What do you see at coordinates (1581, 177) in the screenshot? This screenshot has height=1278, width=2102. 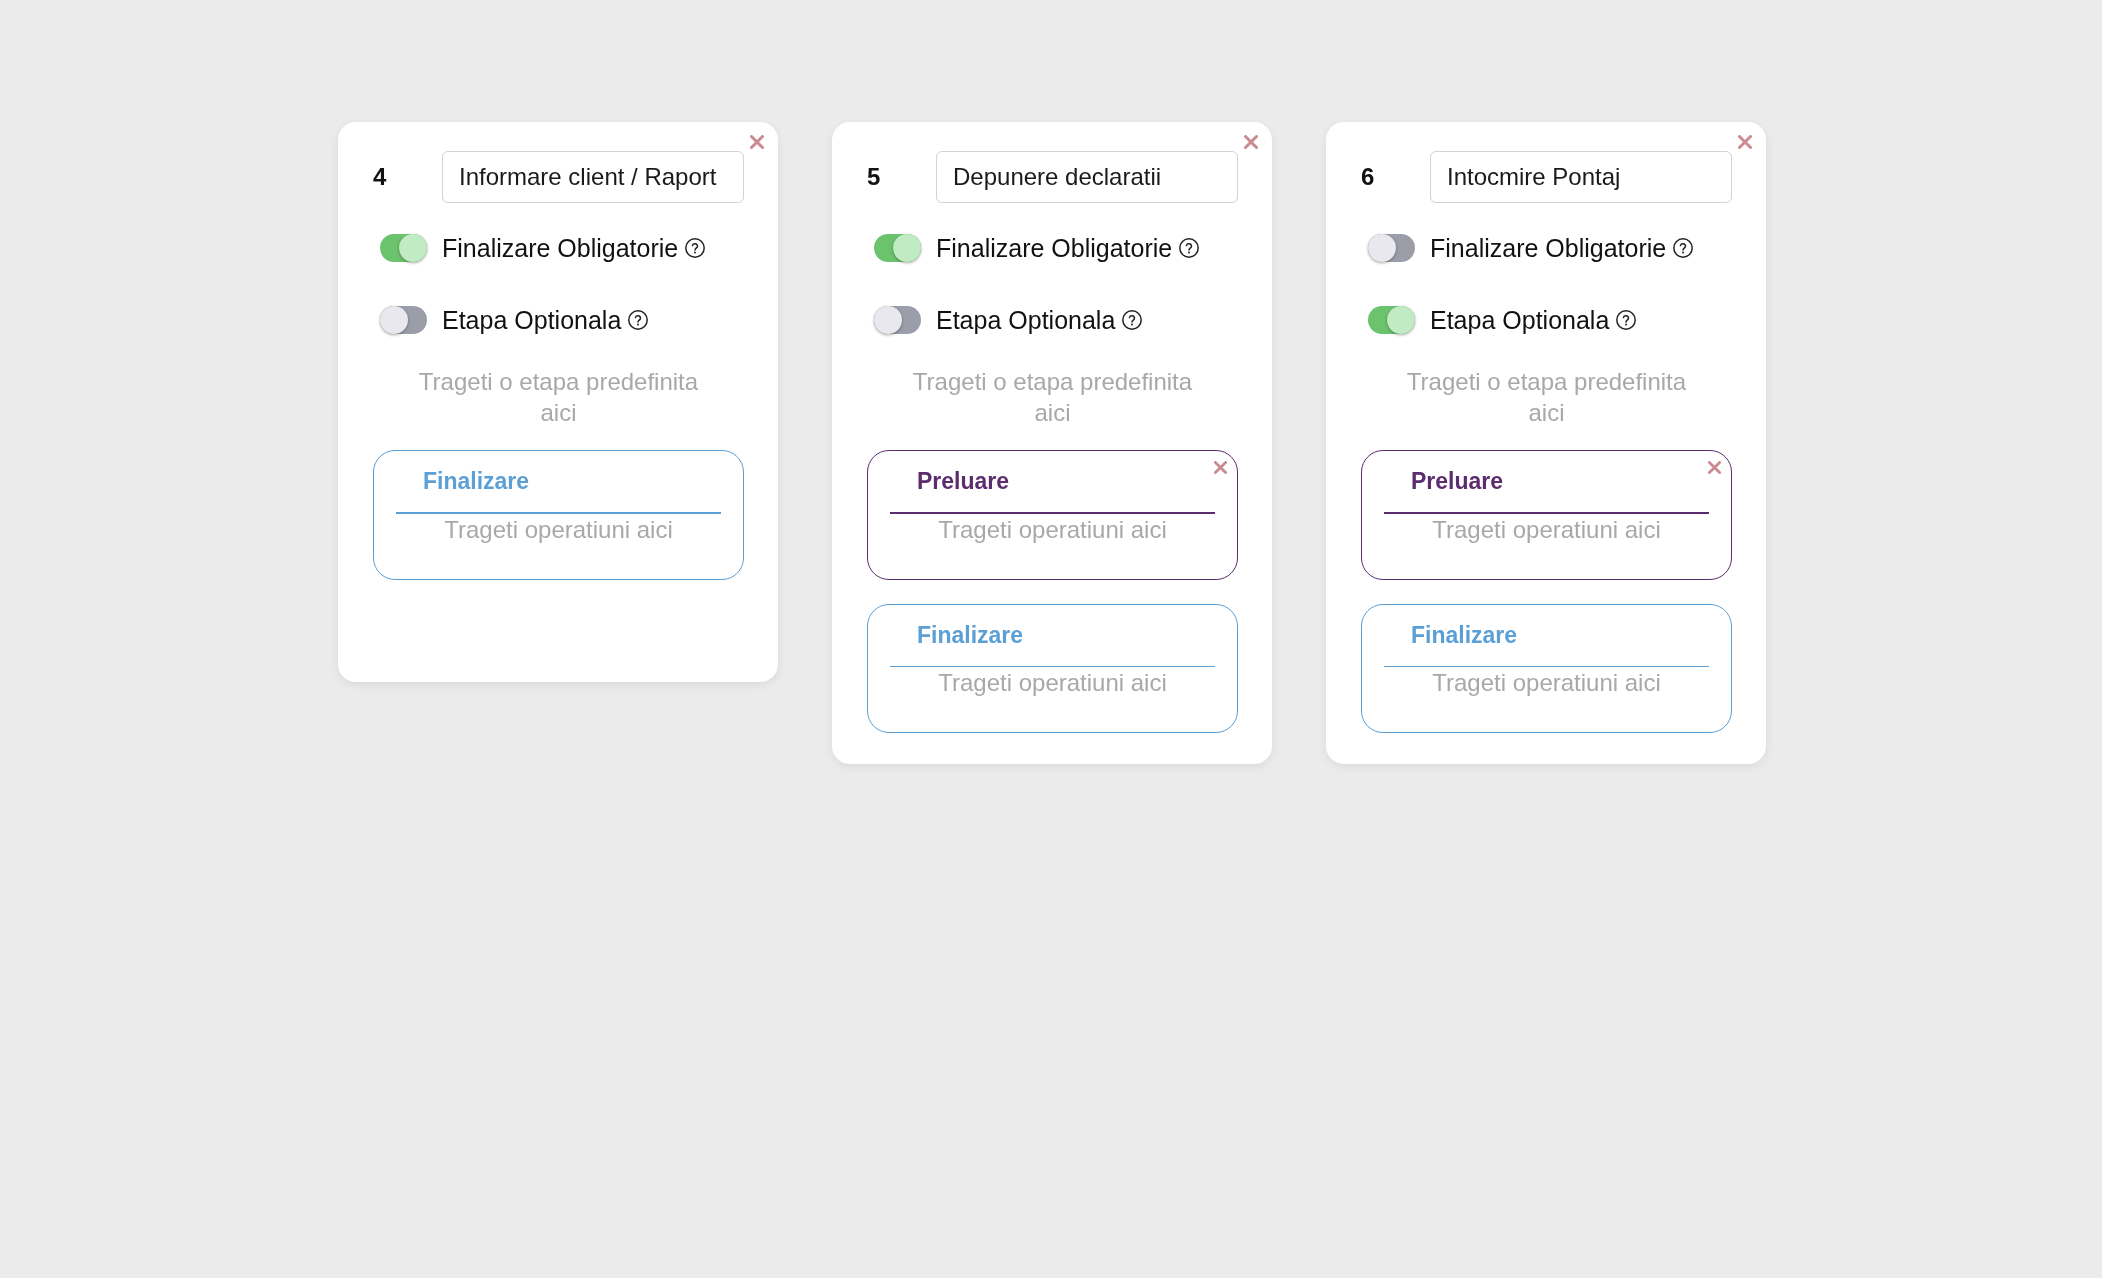 I see `step-name-field: Intocmire Pontaj` at bounding box center [1581, 177].